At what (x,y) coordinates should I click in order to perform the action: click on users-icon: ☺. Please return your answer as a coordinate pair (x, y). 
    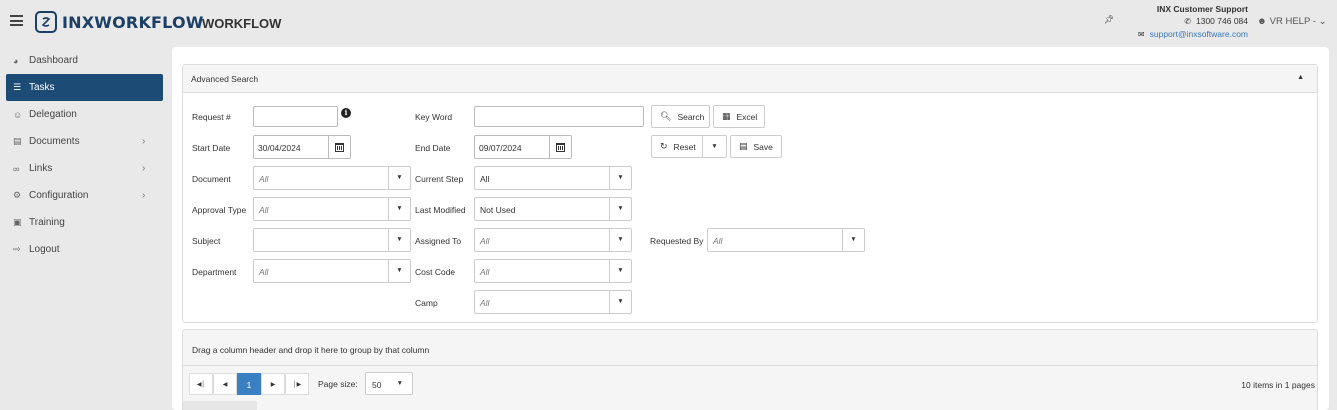
    Looking at the image, I should click on (18, 114).